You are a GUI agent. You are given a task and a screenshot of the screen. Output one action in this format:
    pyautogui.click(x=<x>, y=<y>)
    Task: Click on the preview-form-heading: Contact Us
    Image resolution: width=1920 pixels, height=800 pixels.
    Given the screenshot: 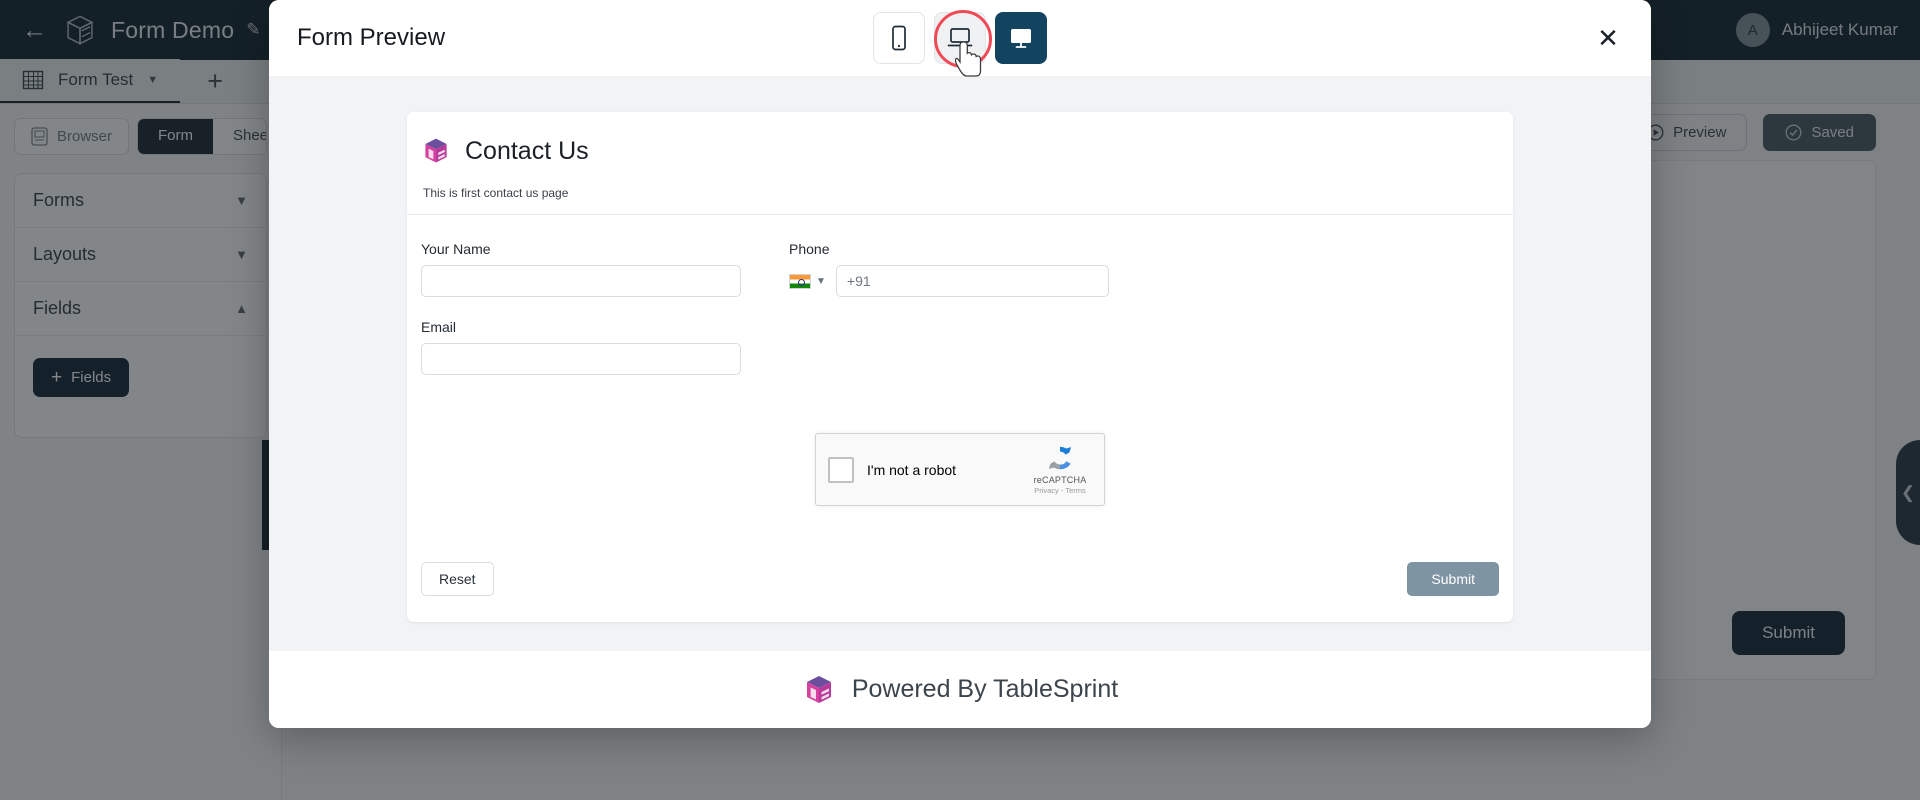 What is the action you would take?
    pyautogui.click(x=527, y=150)
    